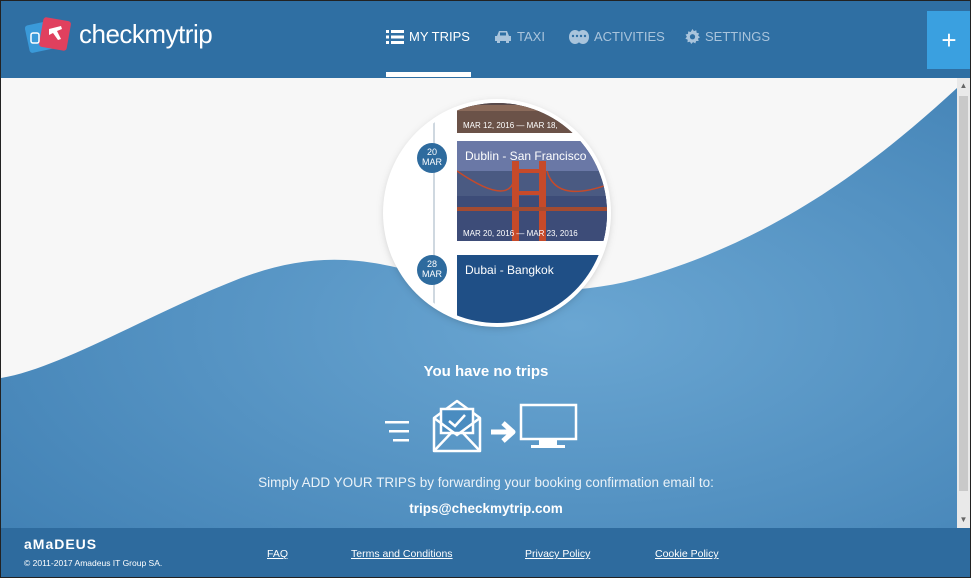 The width and height of the screenshot is (971, 578). I want to click on scroll-thumb, so click(963, 293).